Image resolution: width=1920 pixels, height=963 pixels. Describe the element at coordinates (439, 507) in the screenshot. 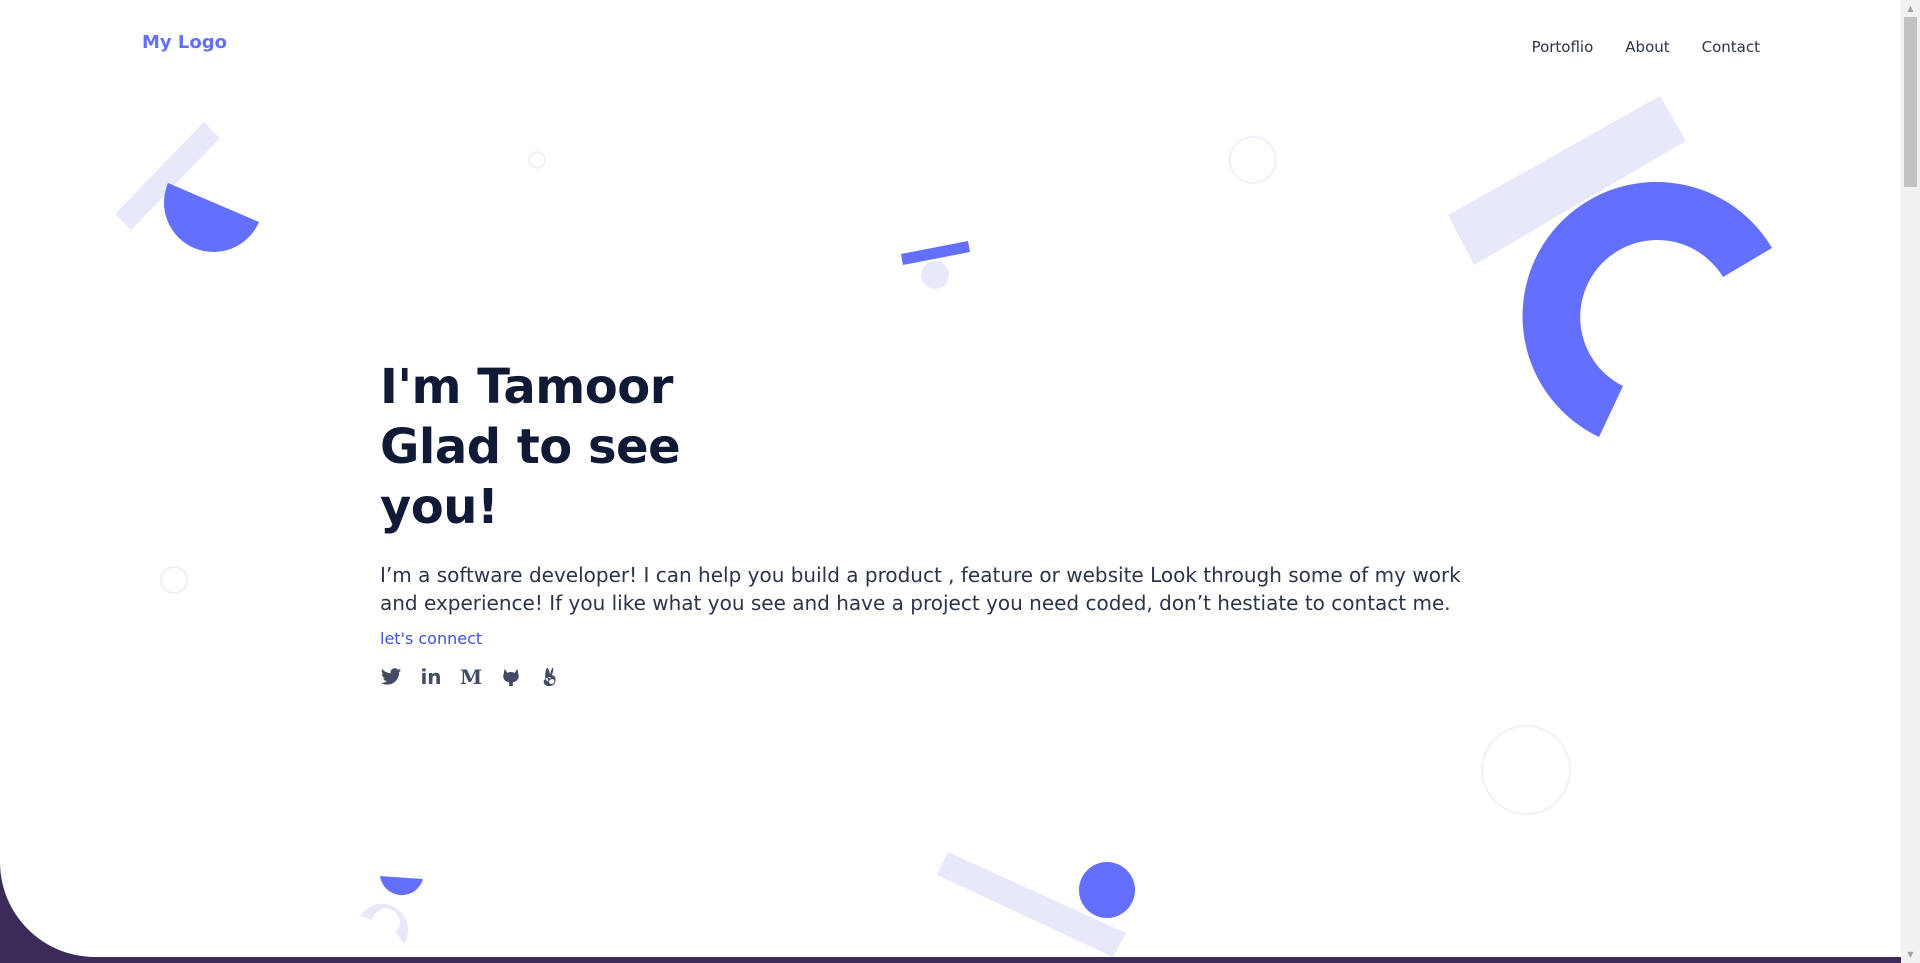

I see `headline-line: you!` at that location.